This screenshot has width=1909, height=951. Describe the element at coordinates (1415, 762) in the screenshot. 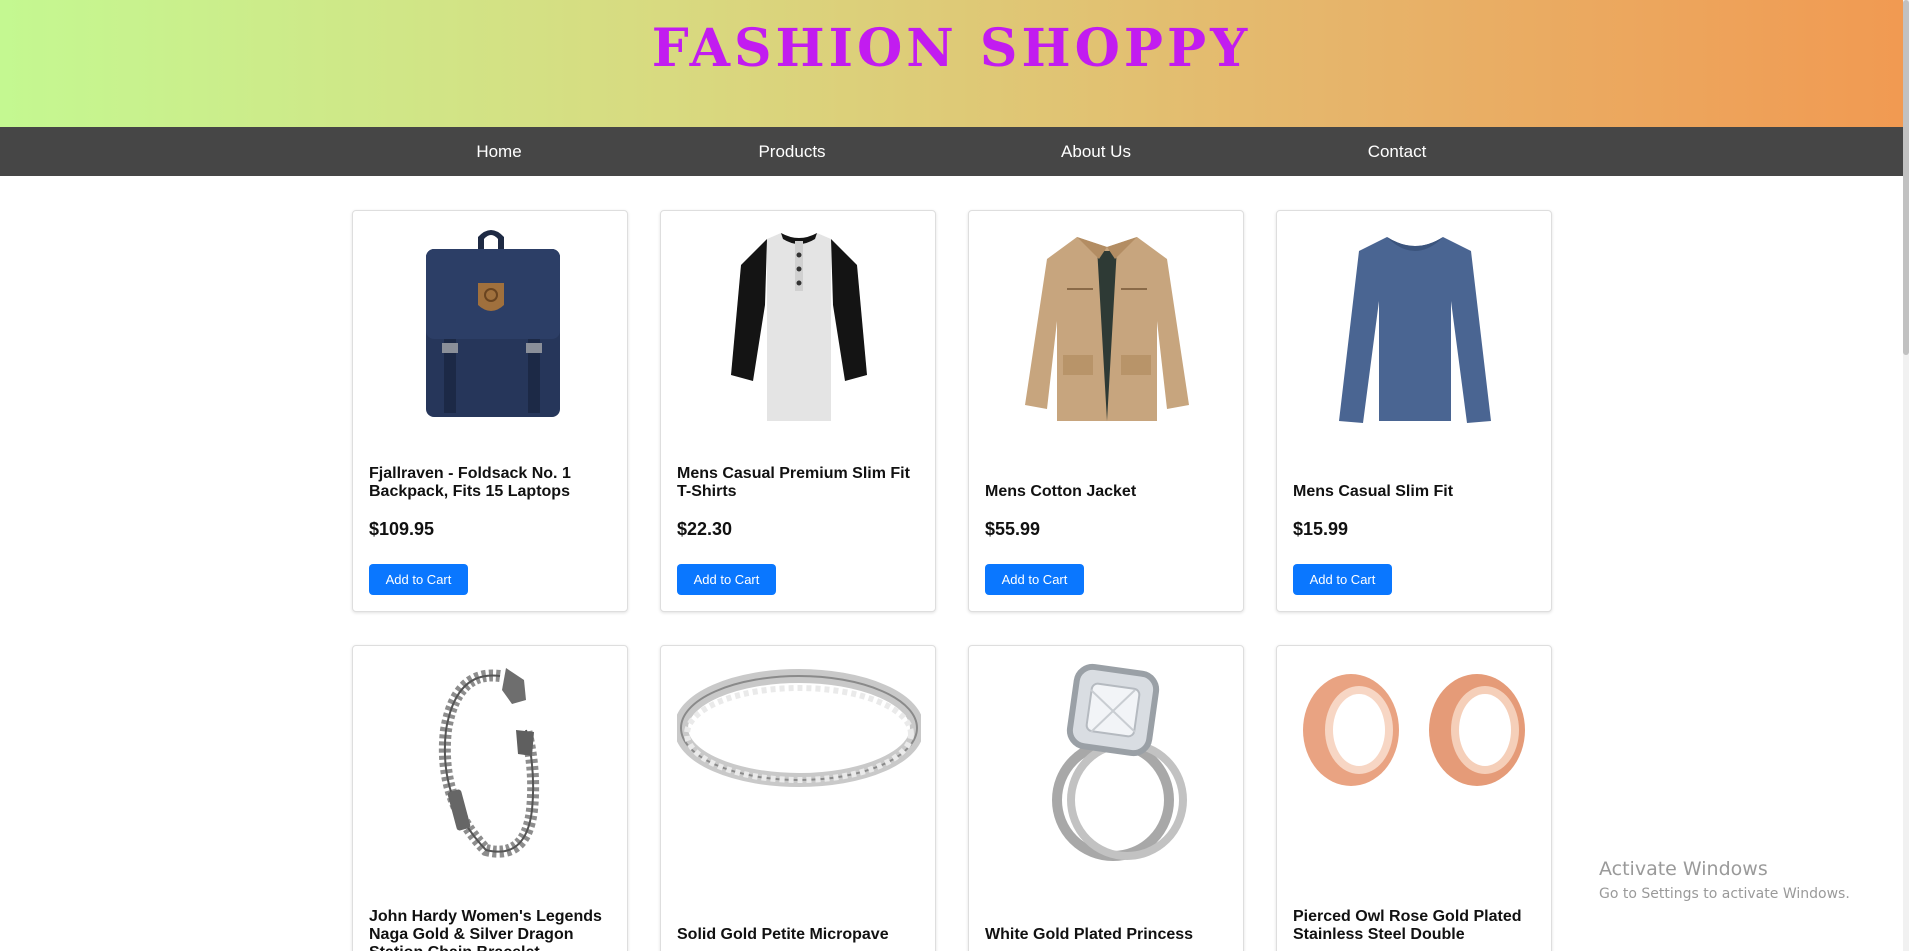

I see `earring-tunnels-icon` at that location.